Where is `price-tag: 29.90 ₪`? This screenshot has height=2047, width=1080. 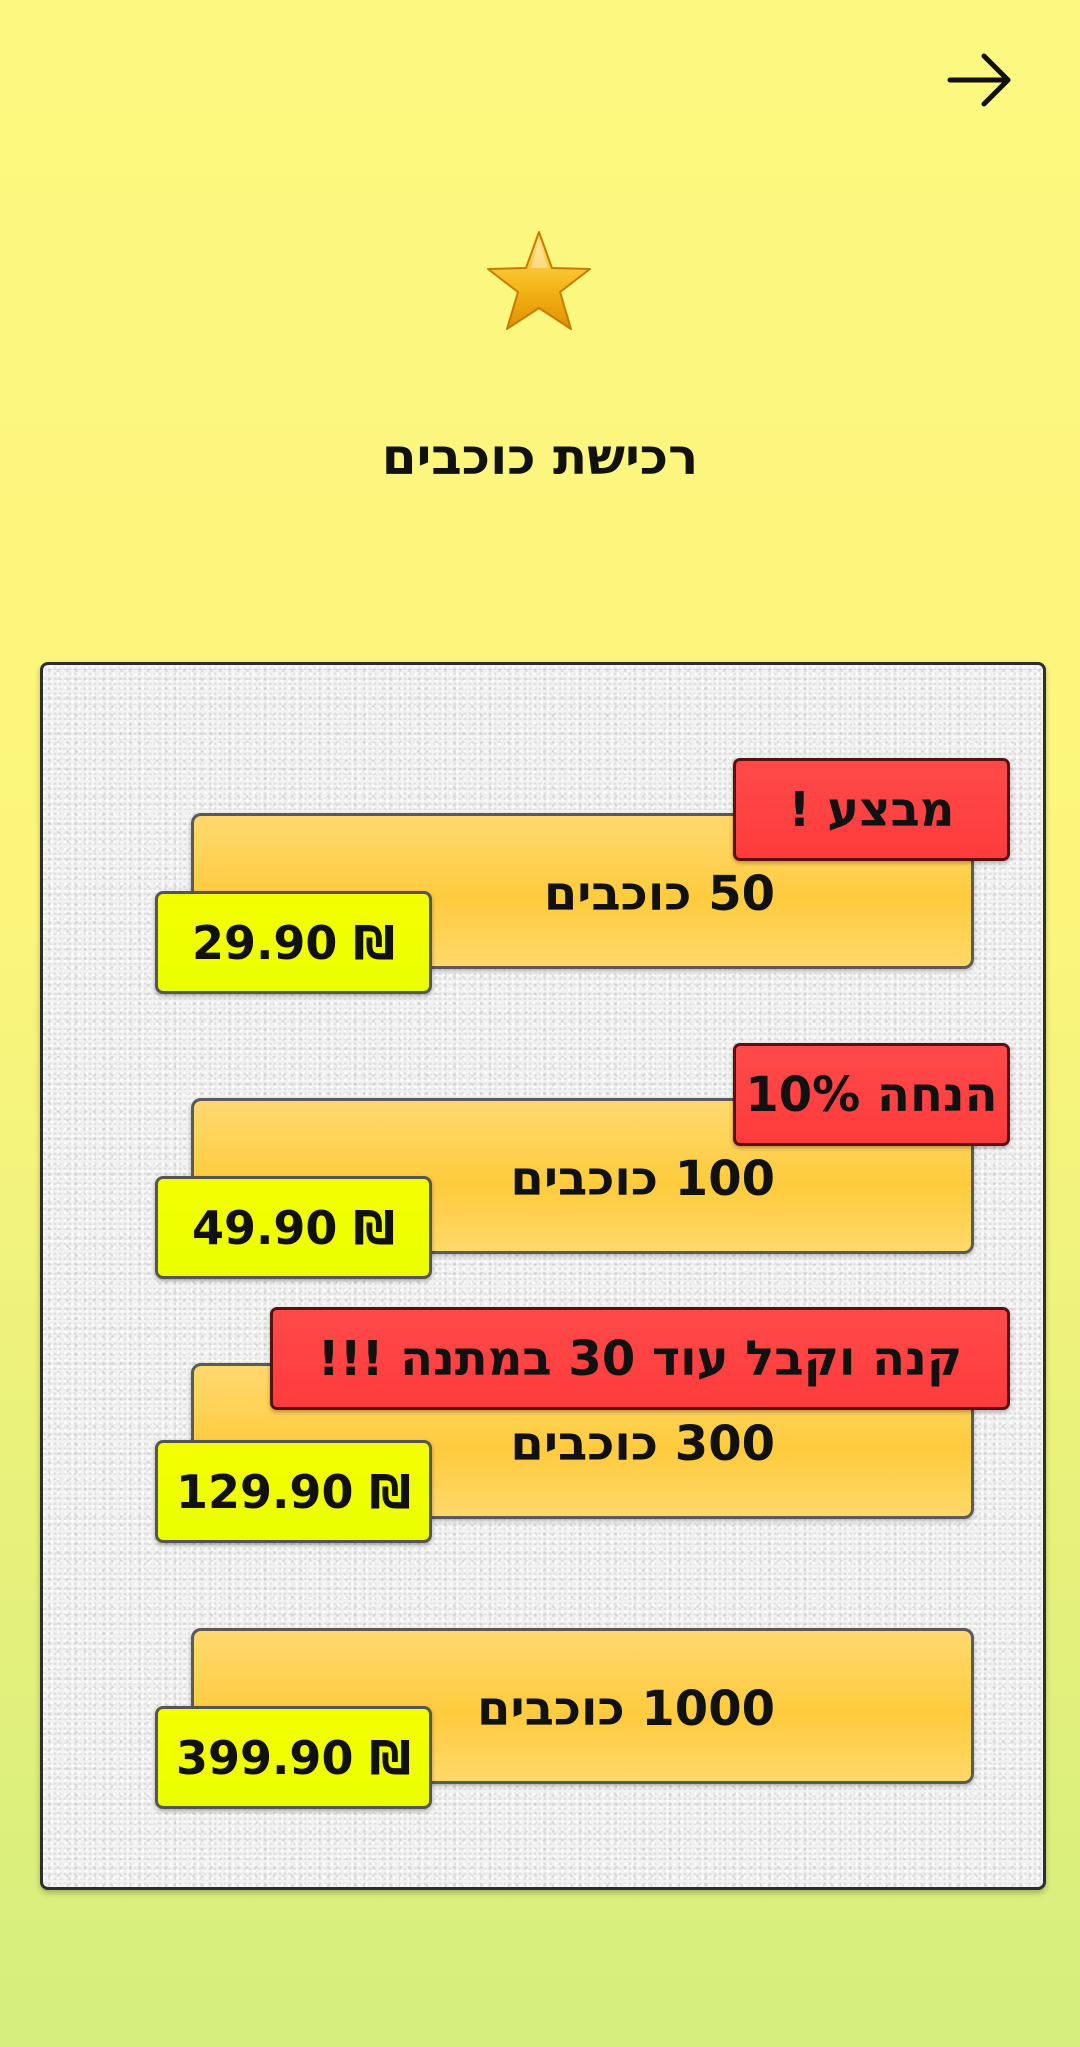 price-tag: 29.90 ₪ is located at coordinates (293, 942).